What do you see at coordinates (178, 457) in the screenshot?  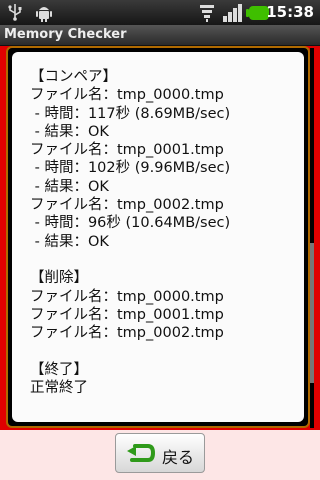 I see `back-button-label: 戻る` at bounding box center [178, 457].